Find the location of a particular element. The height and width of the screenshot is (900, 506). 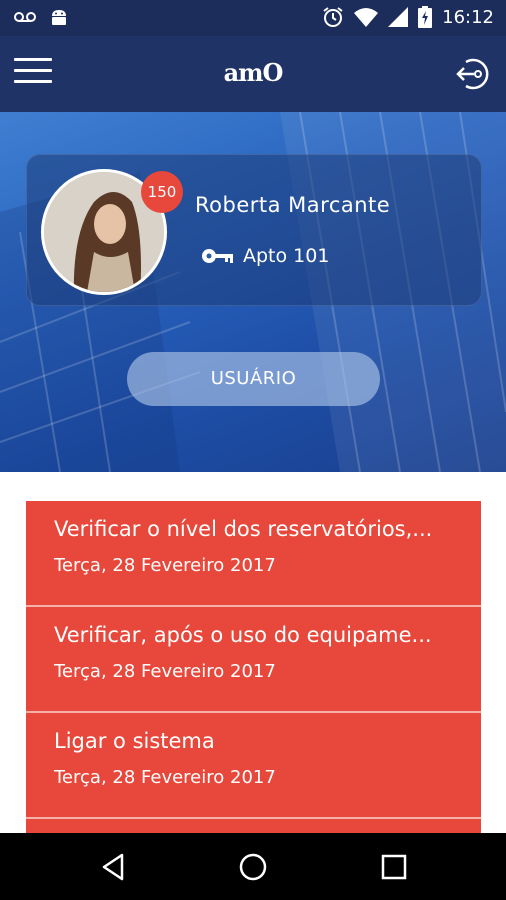

notification-badge: 150 is located at coordinates (162, 192).